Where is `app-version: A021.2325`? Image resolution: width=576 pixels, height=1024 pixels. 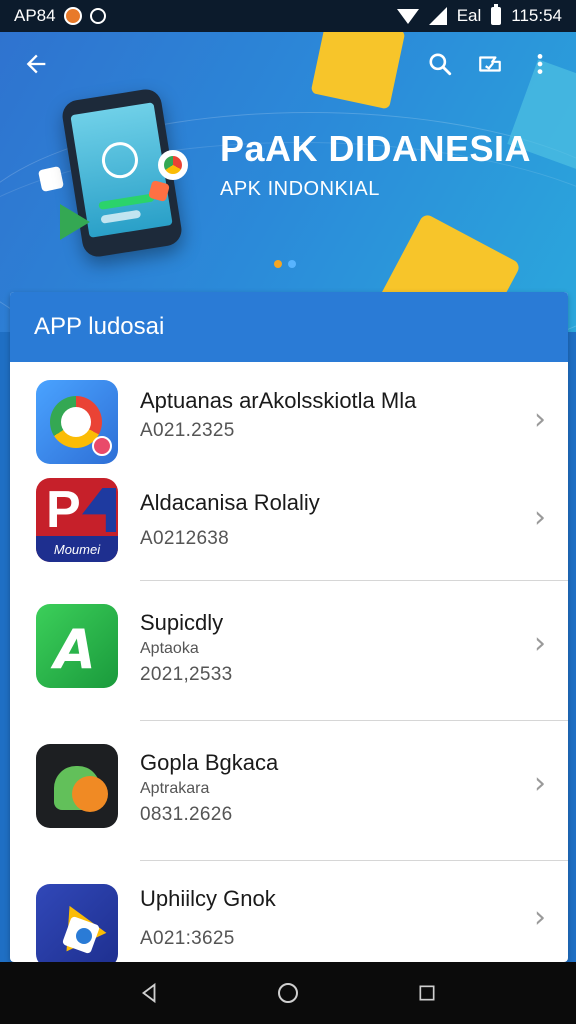 app-version: A021.2325 is located at coordinates (187, 430).